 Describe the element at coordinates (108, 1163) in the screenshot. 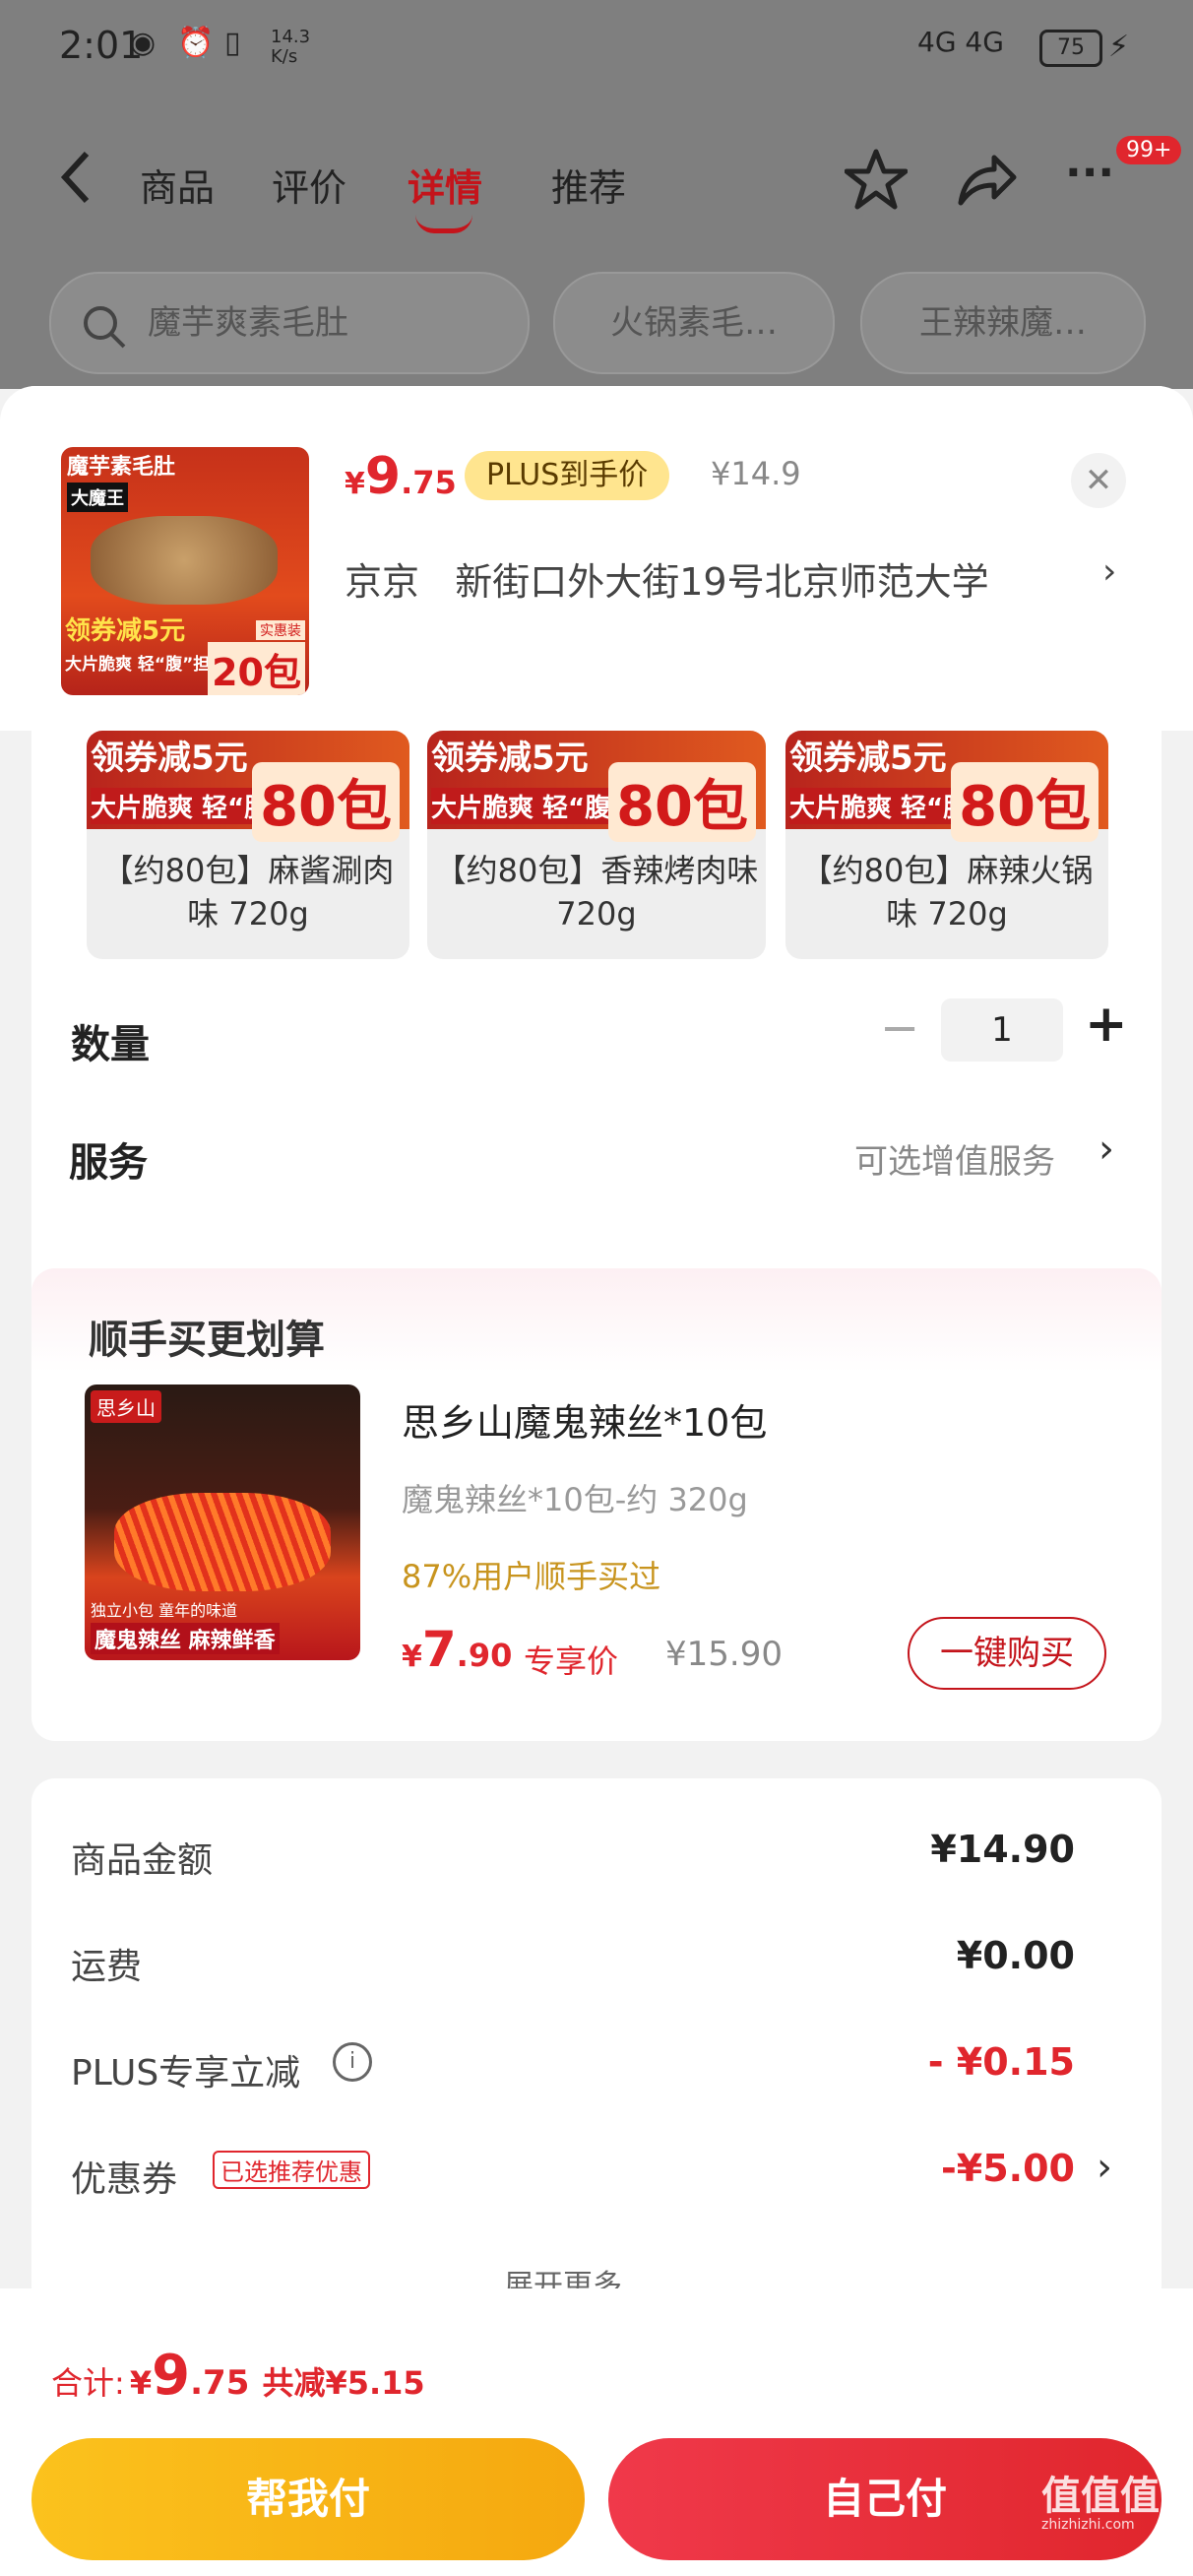

I see `service-label: 服务` at that location.